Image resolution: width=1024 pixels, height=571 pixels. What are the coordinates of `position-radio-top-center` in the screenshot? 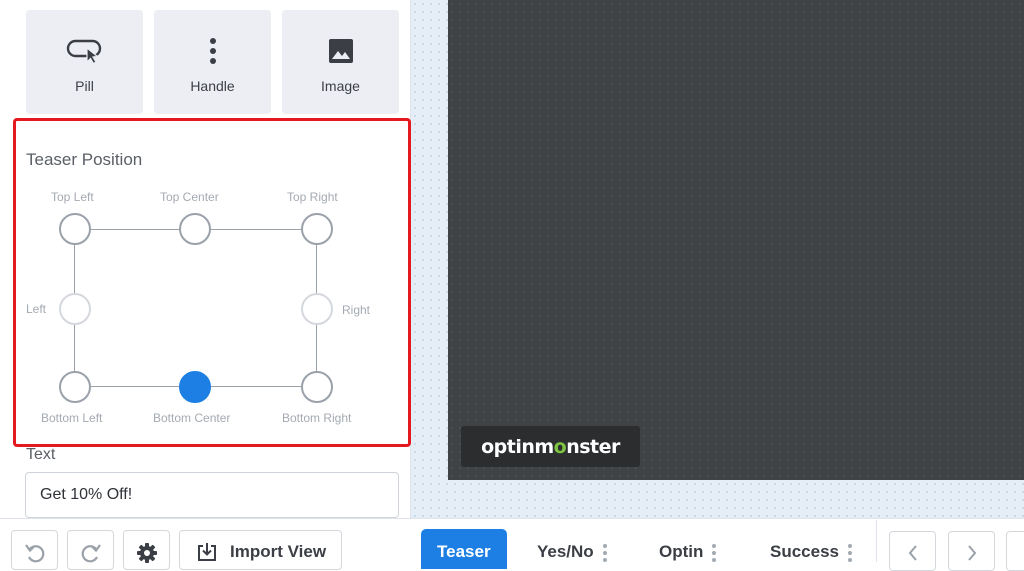 It's located at (195, 229).